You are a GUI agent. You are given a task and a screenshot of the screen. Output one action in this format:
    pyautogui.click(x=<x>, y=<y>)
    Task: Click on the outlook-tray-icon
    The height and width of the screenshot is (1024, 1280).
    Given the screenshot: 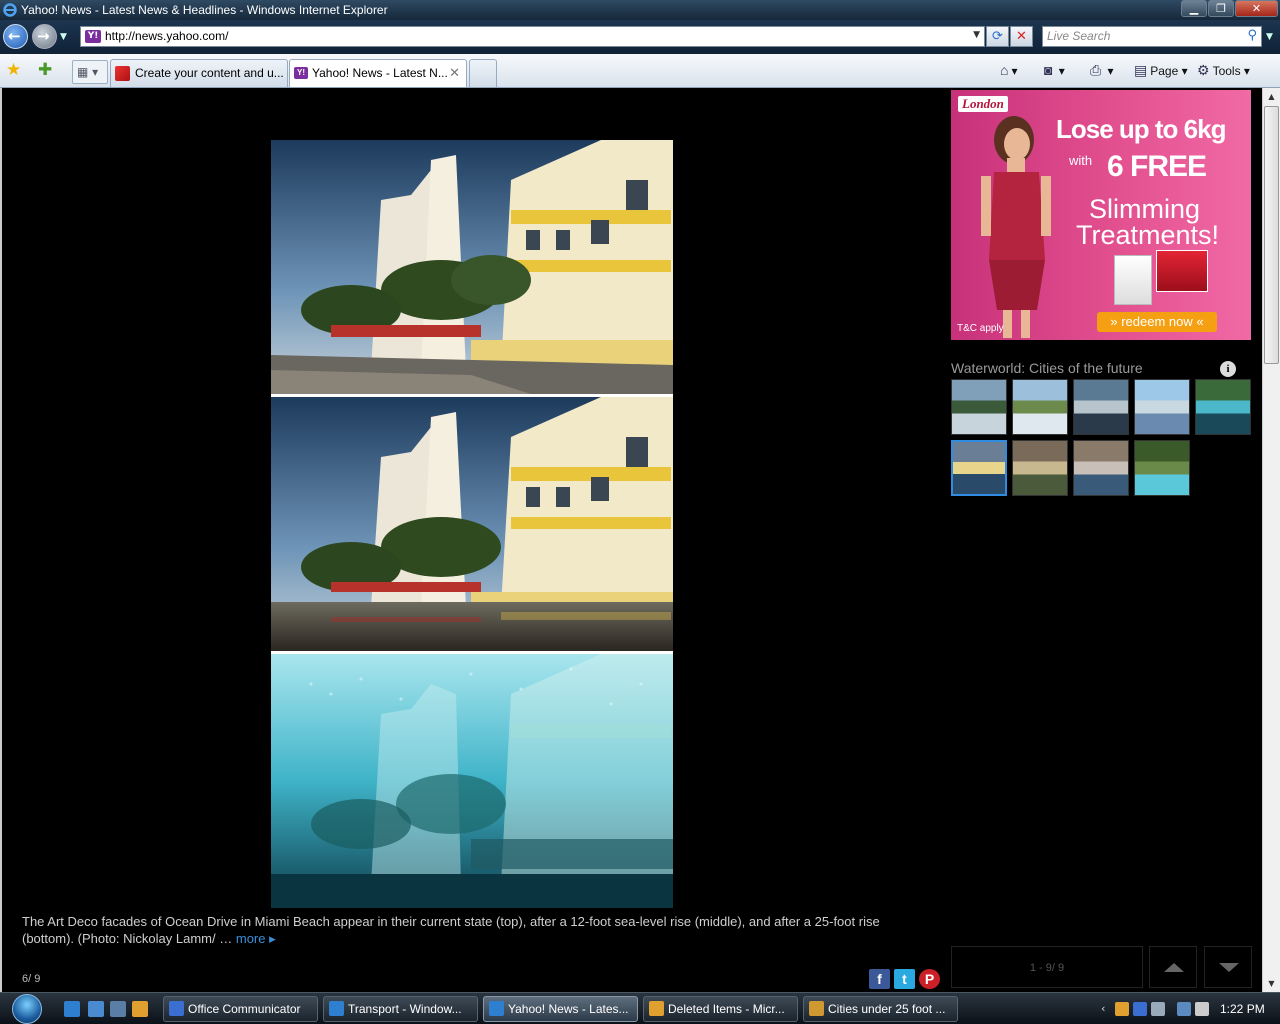 What is the action you would take?
    pyautogui.click(x=1122, y=1009)
    